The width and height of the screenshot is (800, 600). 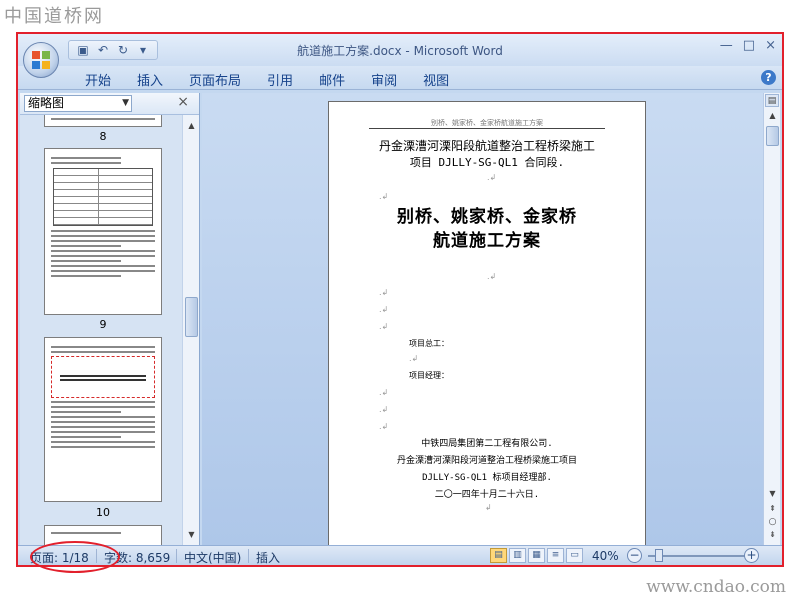 I want to click on thumbnail-scrollbar: ▲ ▼, so click(x=190, y=330).